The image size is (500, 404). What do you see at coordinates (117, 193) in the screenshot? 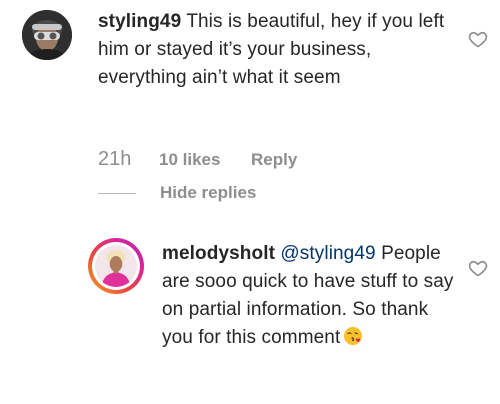
I see `replies-divider` at bounding box center [117, 193].